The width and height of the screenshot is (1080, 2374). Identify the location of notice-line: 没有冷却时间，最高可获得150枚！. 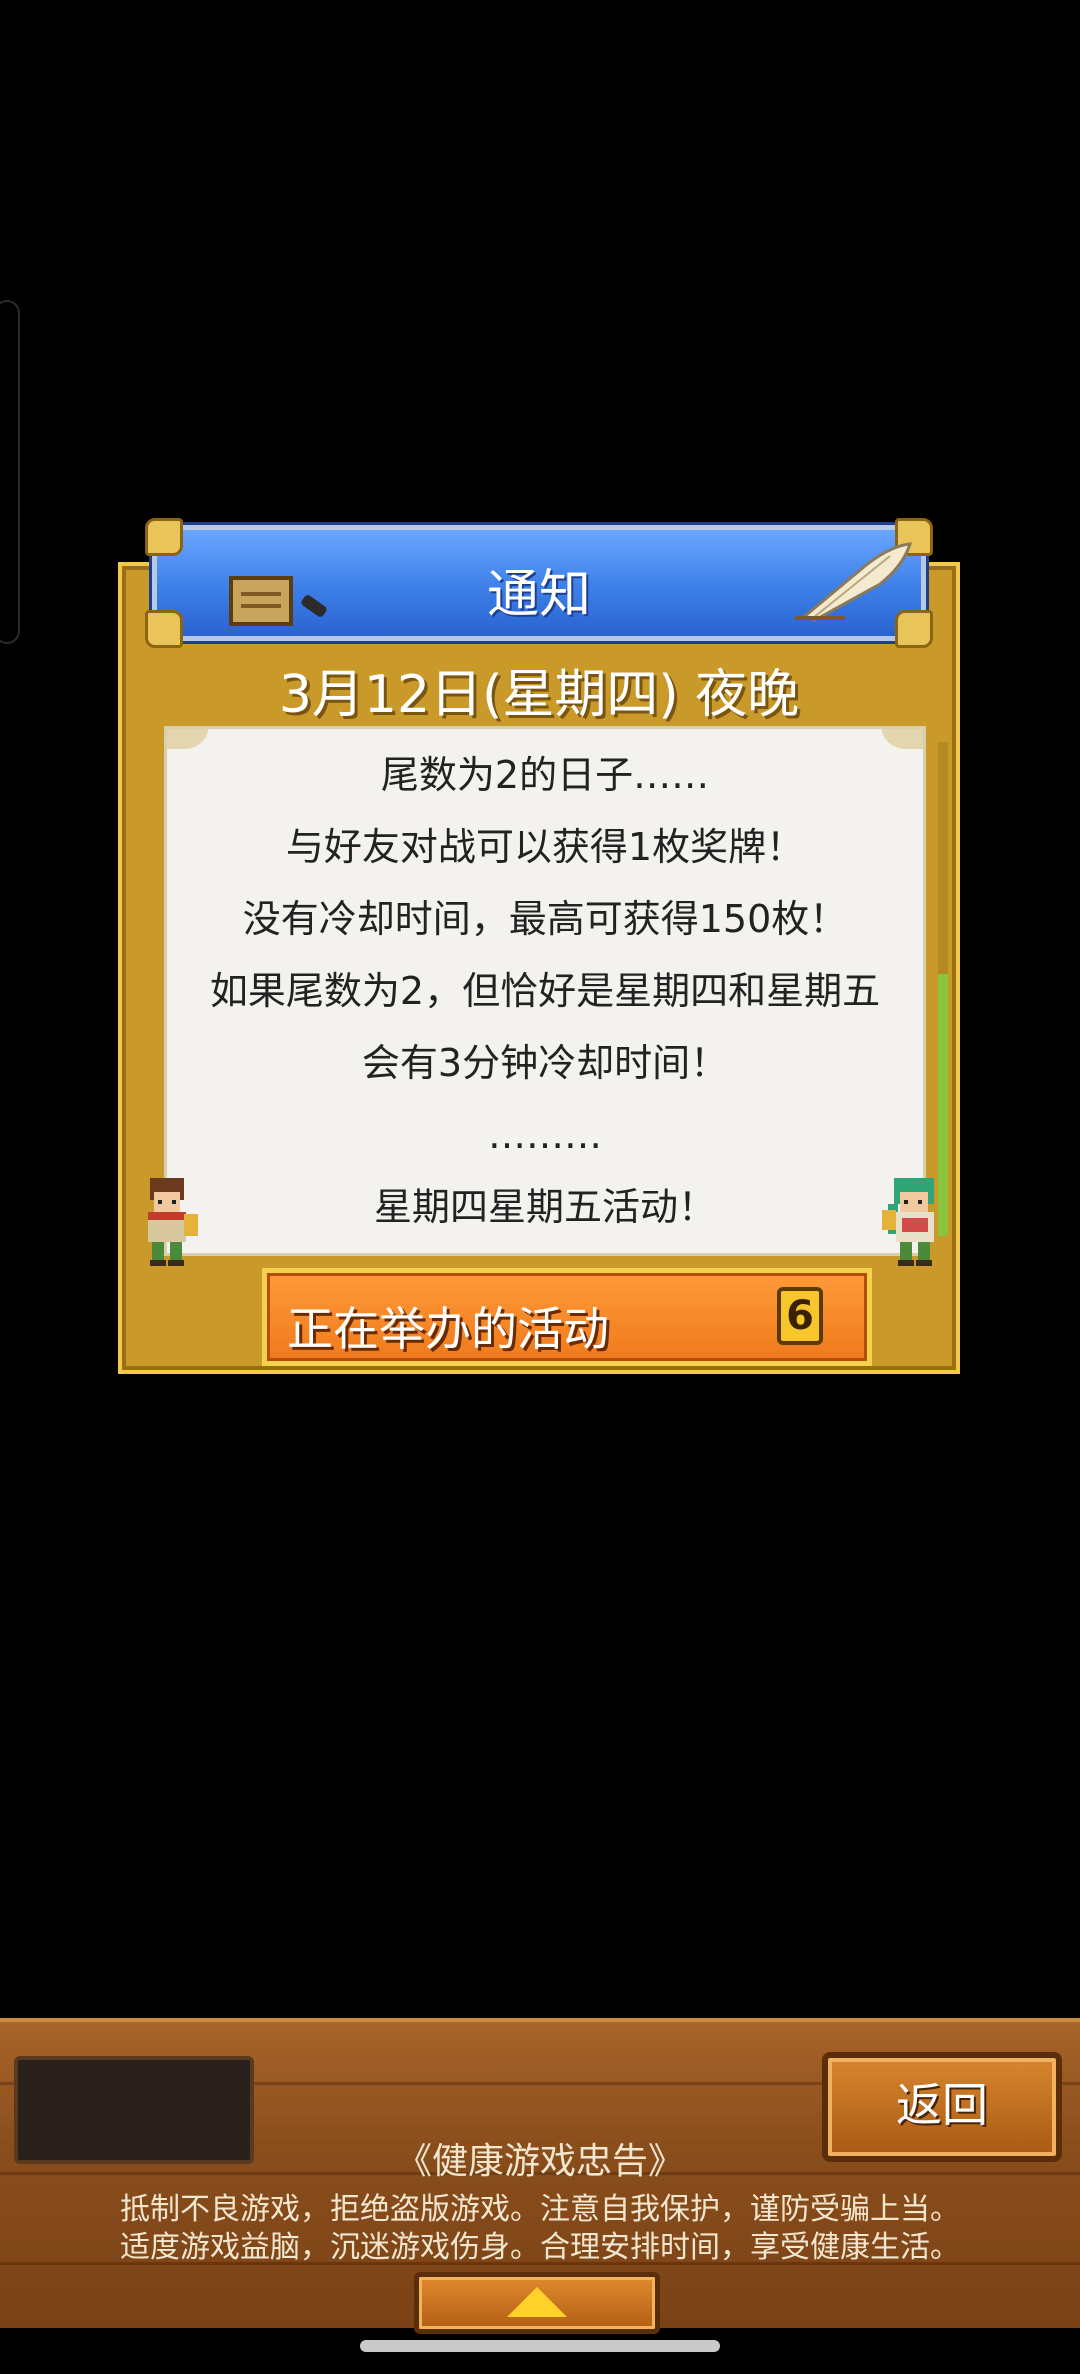
(545, 919).